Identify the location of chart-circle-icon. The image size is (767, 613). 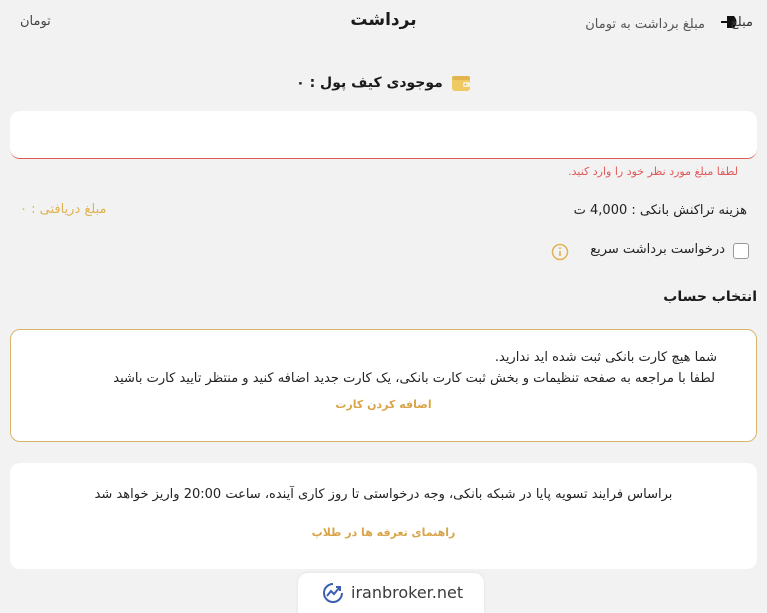
(333, 593).